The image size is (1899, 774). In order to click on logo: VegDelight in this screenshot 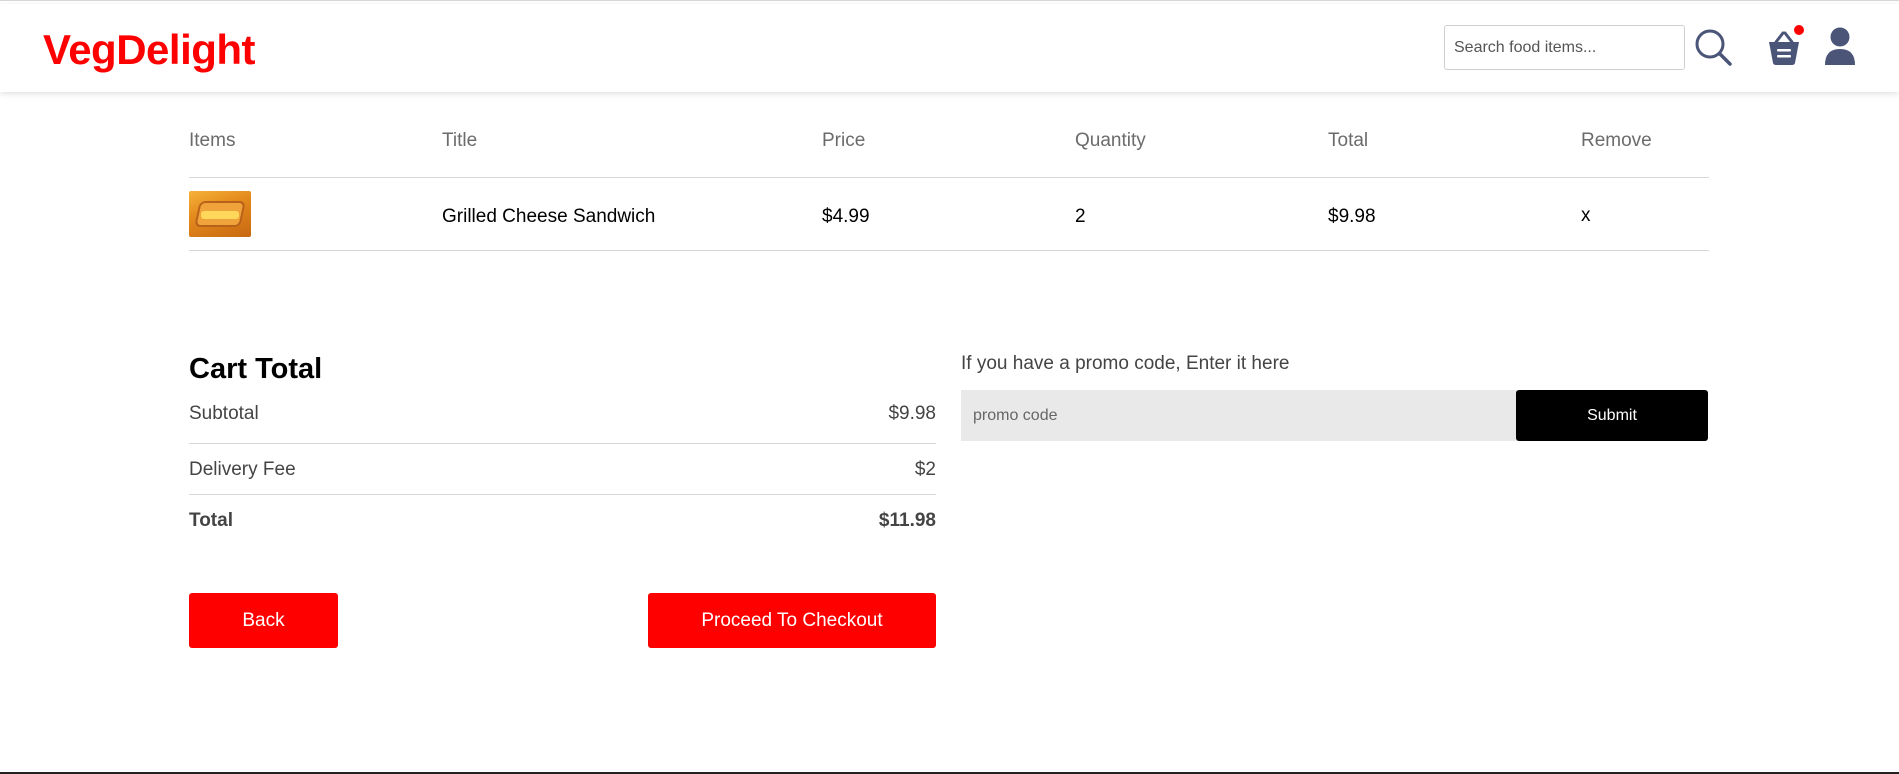, I will do `click(149, 50)`.